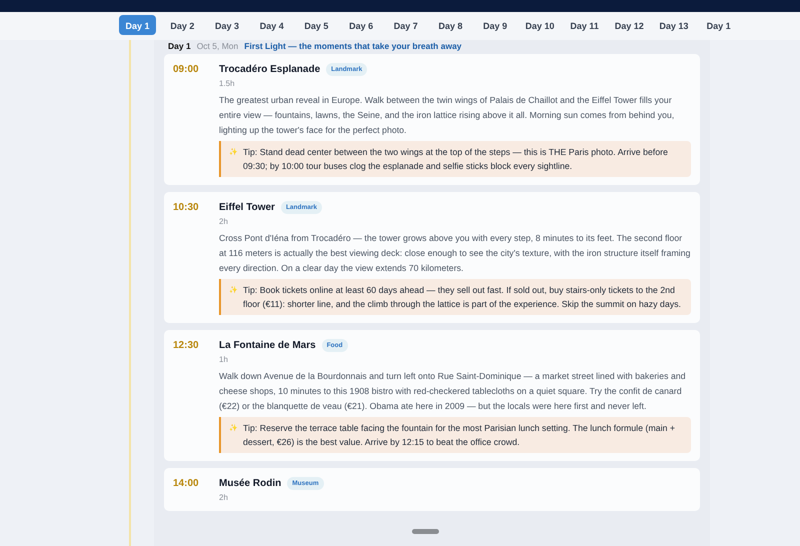  What do you see at coordinates (540, 25) in the screenshot?
I see `day-tab: Day 10` at bounding box center [540, 25].